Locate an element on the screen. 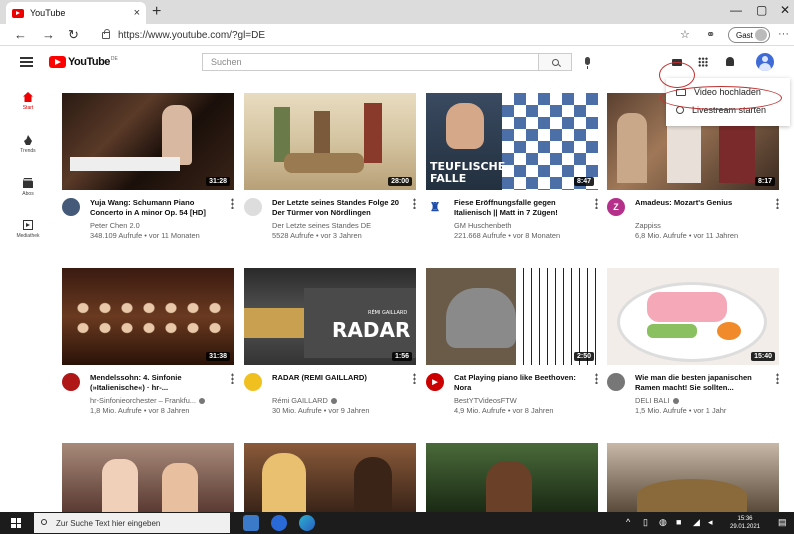 This screenshot has width=794, height=534. video-thumbnail: 2:50 is located at coordinates (512, 316).